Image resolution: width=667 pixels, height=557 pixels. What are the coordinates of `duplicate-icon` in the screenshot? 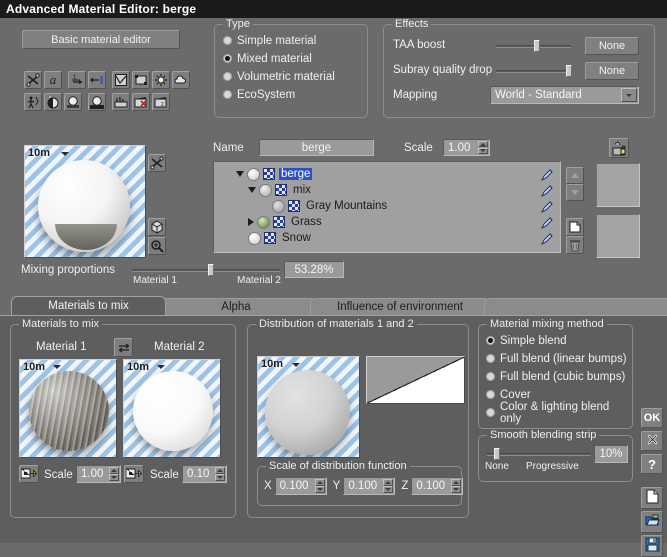 It's located at (575, 227).